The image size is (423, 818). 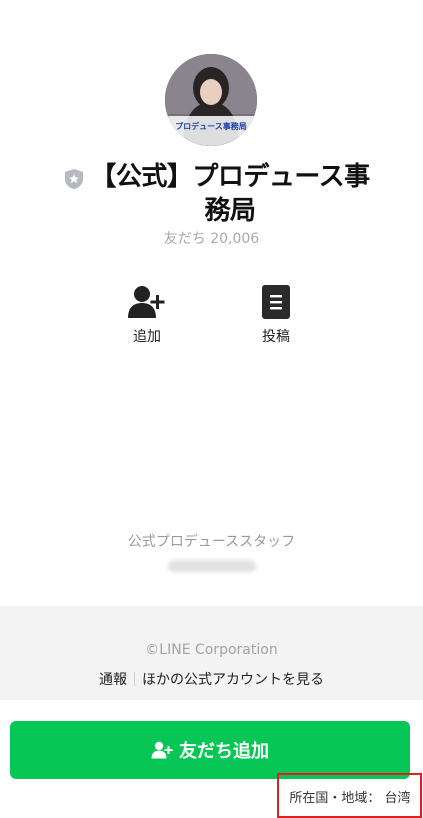 What do you see at coordinates (146, 302) in the screenshot?
I see `add-friend-icon` at bounding box center [146, 302].